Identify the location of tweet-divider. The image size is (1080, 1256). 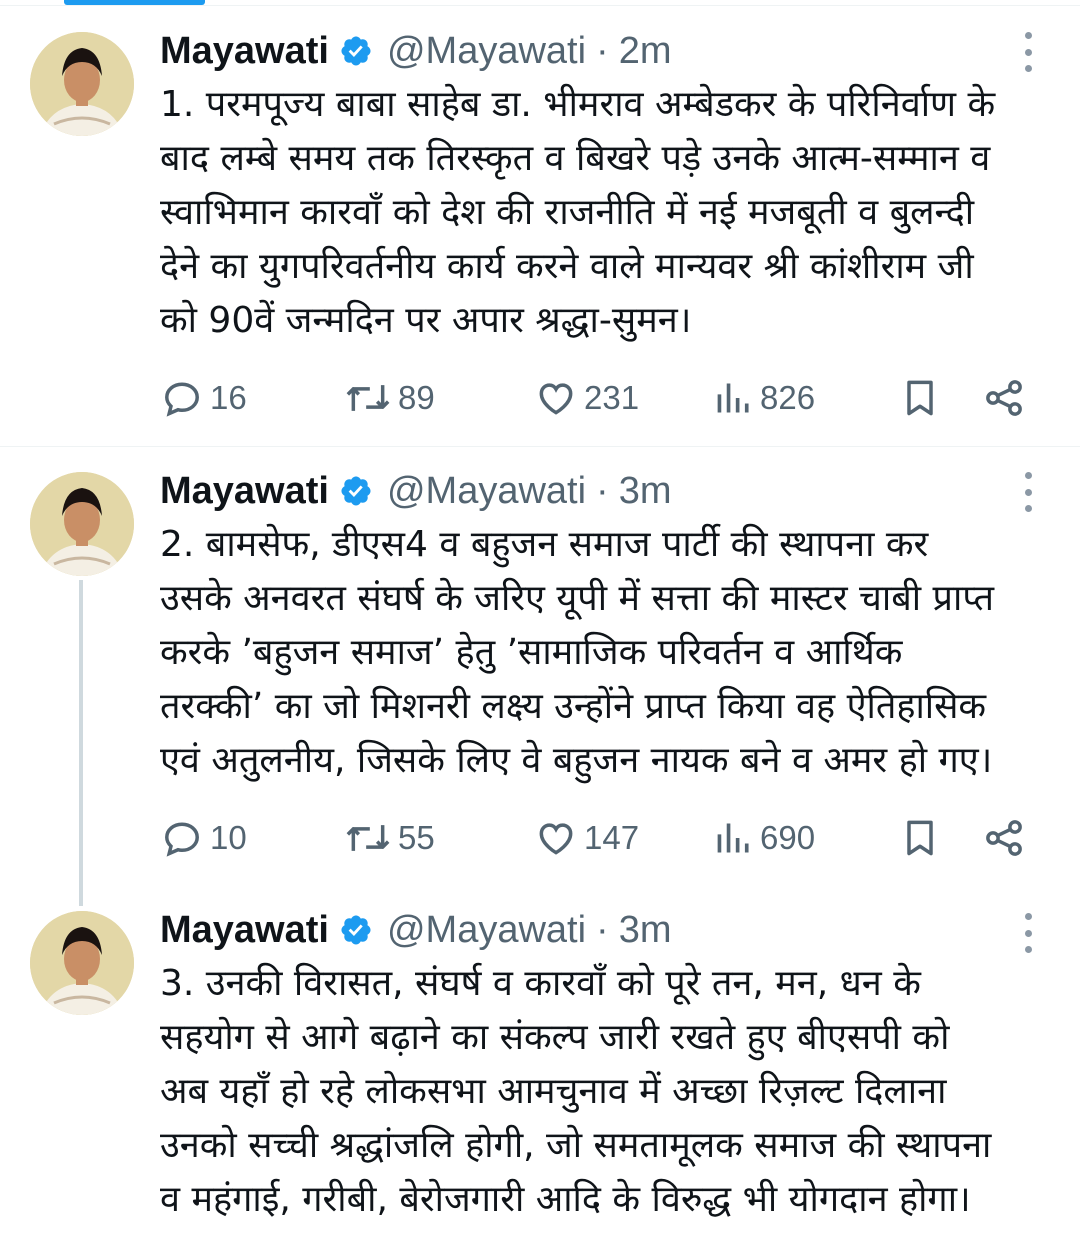
(540, 446).